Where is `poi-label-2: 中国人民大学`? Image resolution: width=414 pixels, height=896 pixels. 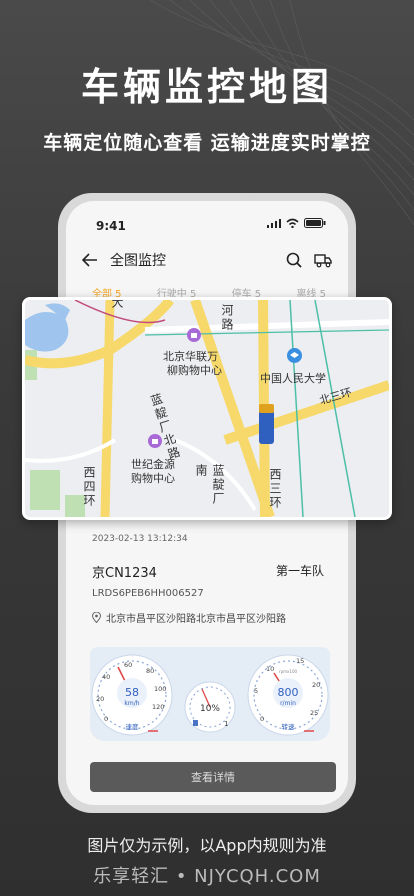
poi-label-2: 中国人民大学 is located at coordinates (293, 378).